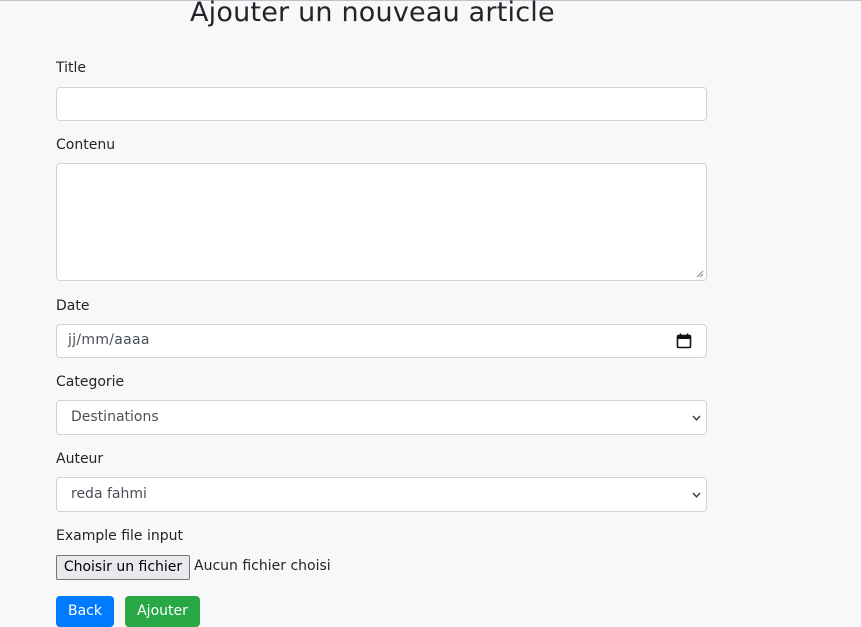  What do you see at coordinates (109, 494) in the screenshot?
I see `author-selected-value: reda fahmi` at bounding box center [109, 494].